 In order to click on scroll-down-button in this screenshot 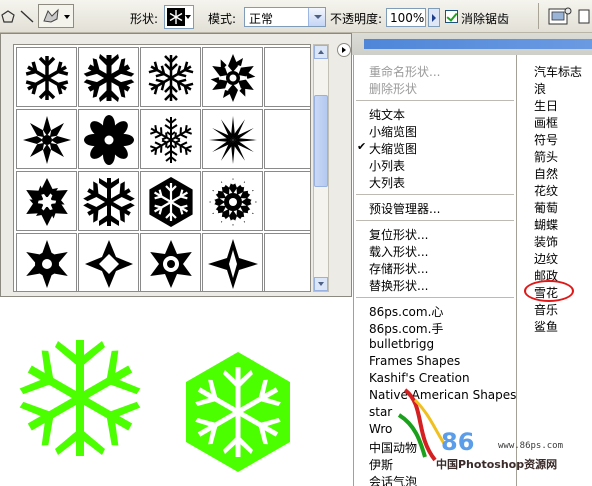, I will do `click(321, 284)`.